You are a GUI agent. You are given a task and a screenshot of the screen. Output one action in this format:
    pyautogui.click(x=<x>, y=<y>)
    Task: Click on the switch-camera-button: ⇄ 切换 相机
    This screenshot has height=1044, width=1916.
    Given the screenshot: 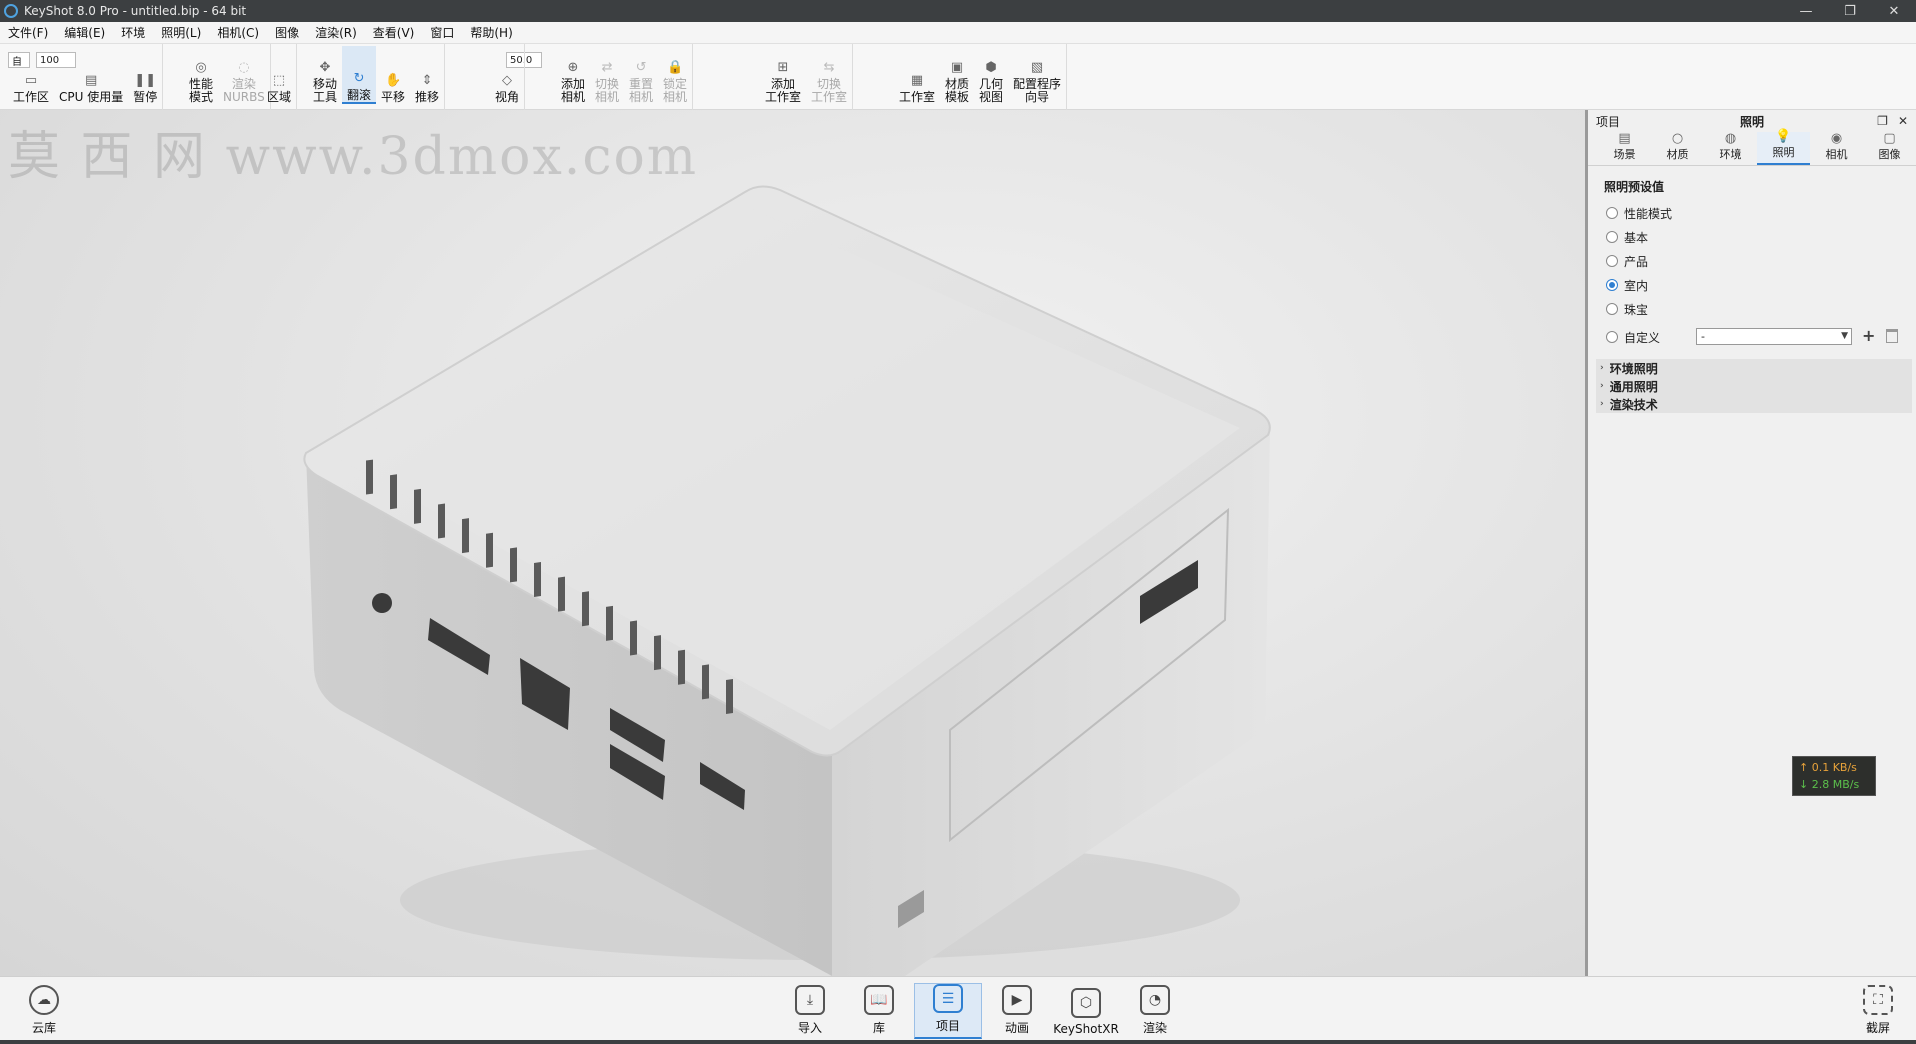 What is the action you would take?
    pyautogui.click(x=607, y=75)
    